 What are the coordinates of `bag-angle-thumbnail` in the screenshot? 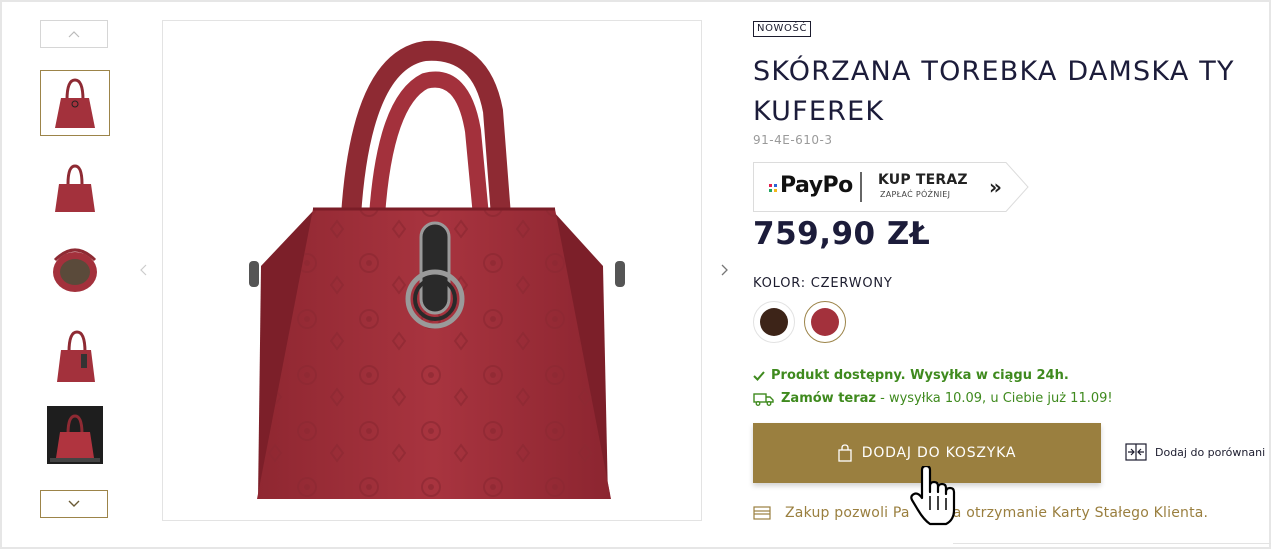 It's located at (76, 356).